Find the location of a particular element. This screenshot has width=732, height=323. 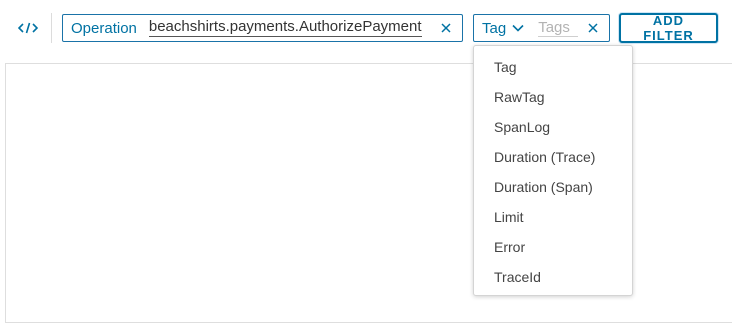

dropdown-item-duration-trace: Duration (Trace) is located at coordinates (553, 157).